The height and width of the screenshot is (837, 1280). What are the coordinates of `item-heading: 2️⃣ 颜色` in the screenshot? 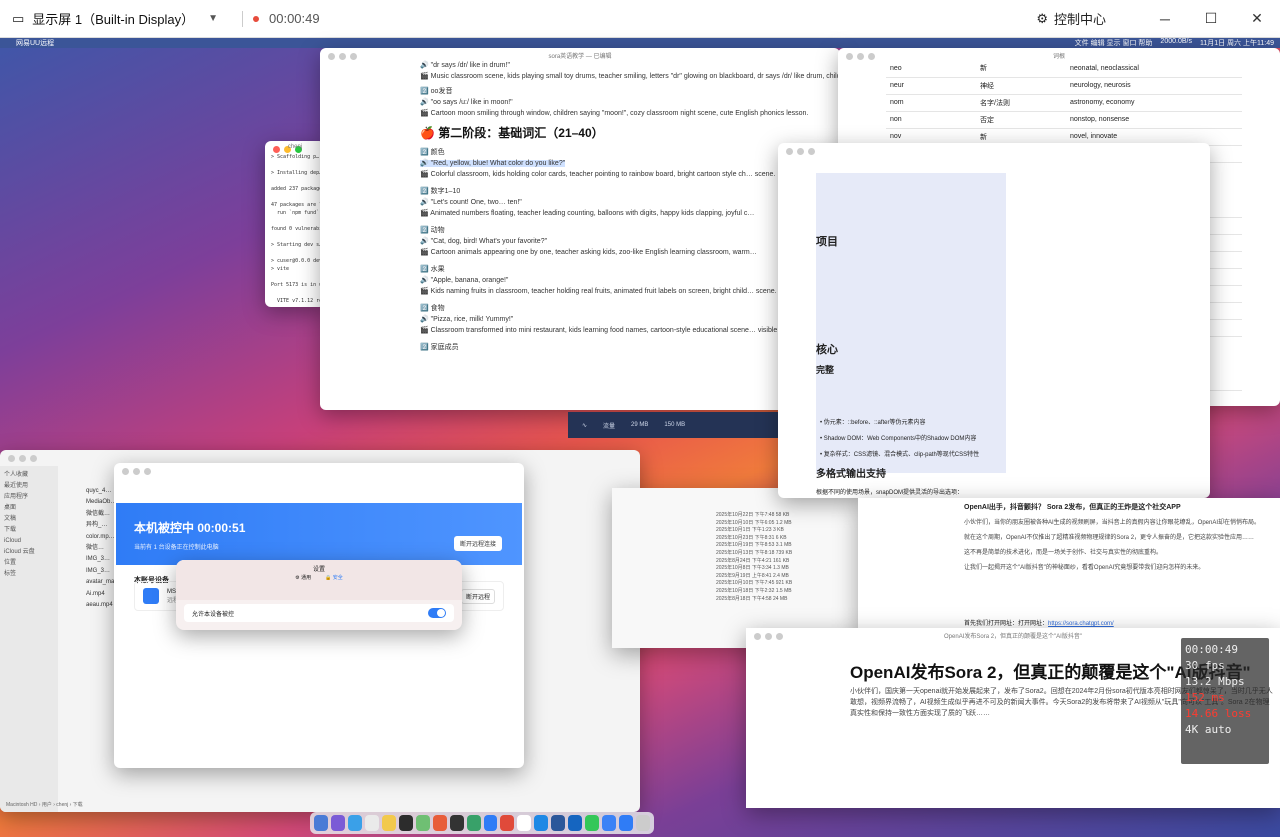 It's located at (432, 152).